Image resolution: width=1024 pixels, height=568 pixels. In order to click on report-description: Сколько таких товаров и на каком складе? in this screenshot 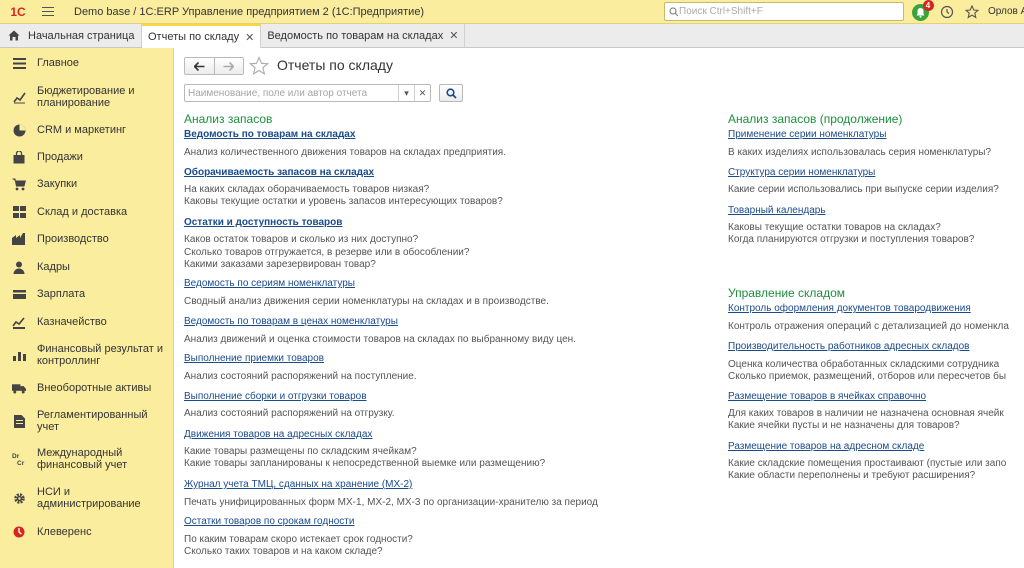, I will do `click(283, 551)`.